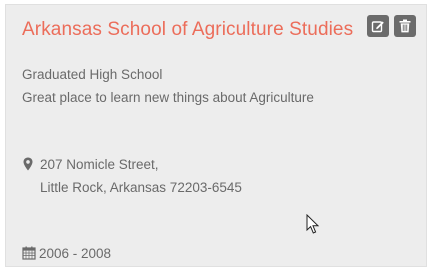 Image resolution: width=436 pixels, height=276 pixels. I want to click on delete-button, so click(405, 26).